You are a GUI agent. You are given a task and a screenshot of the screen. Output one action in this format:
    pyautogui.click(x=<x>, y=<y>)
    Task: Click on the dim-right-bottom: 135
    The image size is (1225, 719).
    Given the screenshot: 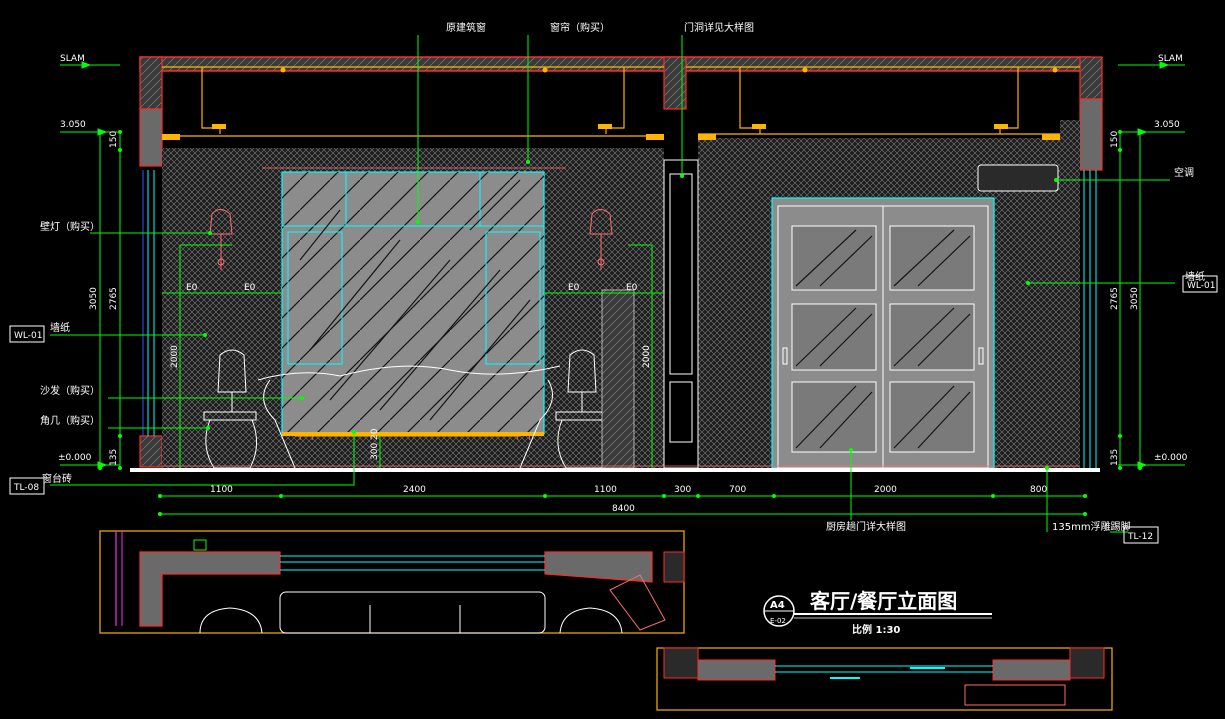 What is the action you would take?
    pyautogui.click(x=1115, y=457)
    